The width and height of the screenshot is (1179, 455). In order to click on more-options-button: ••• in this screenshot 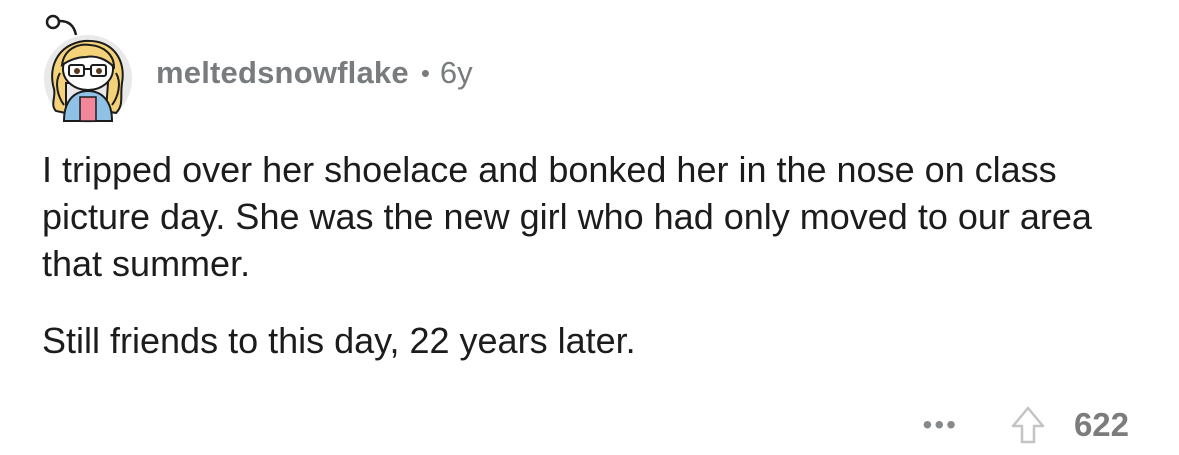, I will do `click(940, 425)`.